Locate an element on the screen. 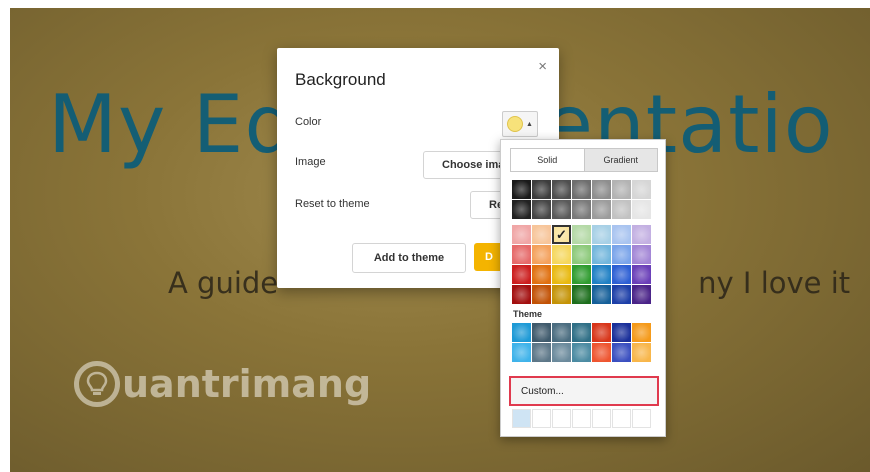 This screenshot has height=472, width=870. theme-swatch-grid is located at coordinates (581, 342).